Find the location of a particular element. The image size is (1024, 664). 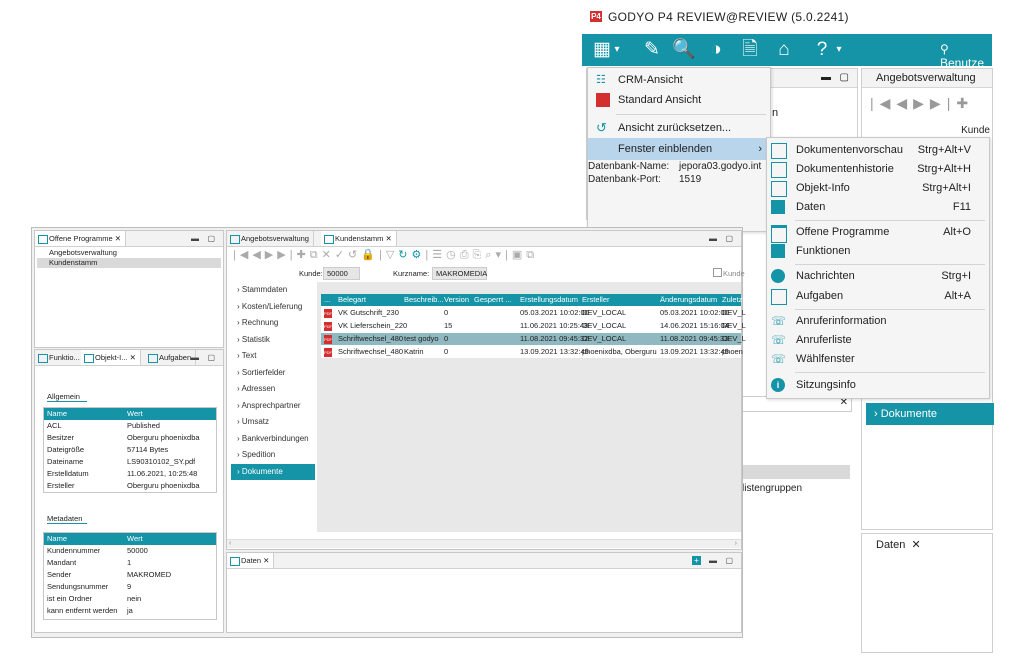

help-chevron-icon: ▾ is located at coordinates (839, 50).